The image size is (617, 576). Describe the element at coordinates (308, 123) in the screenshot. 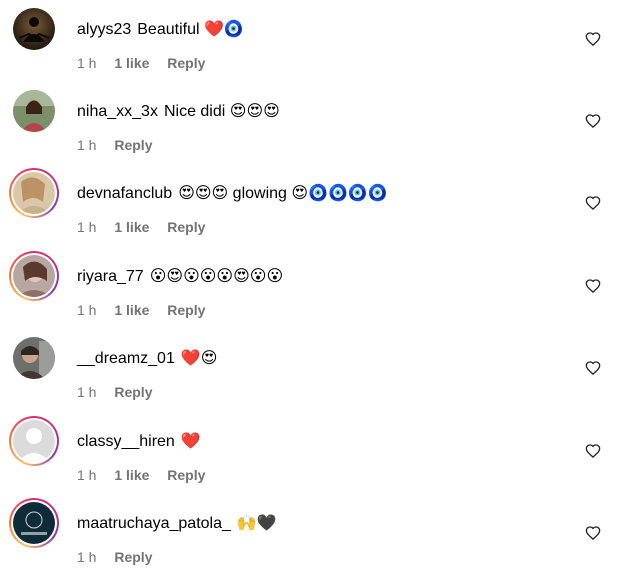

I see `comment-item: niha_xx_3x Nice didi 😍😍😍 1 h Reply` at that location.